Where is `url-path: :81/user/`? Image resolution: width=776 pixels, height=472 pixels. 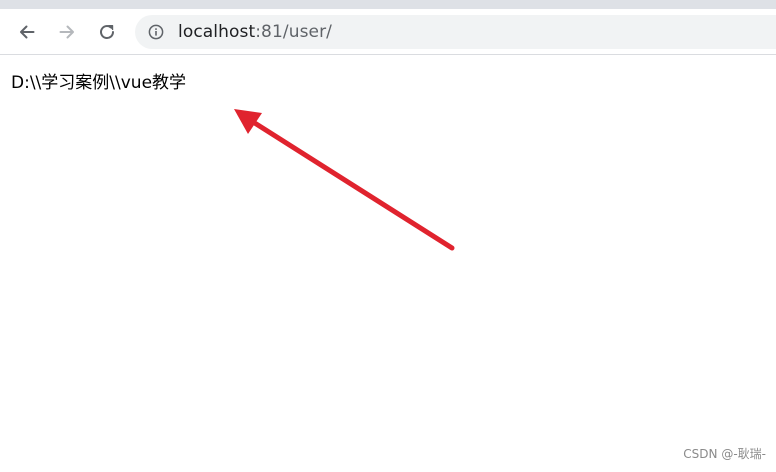
url-path: :81/user/ is located at coordinates (294, 32).